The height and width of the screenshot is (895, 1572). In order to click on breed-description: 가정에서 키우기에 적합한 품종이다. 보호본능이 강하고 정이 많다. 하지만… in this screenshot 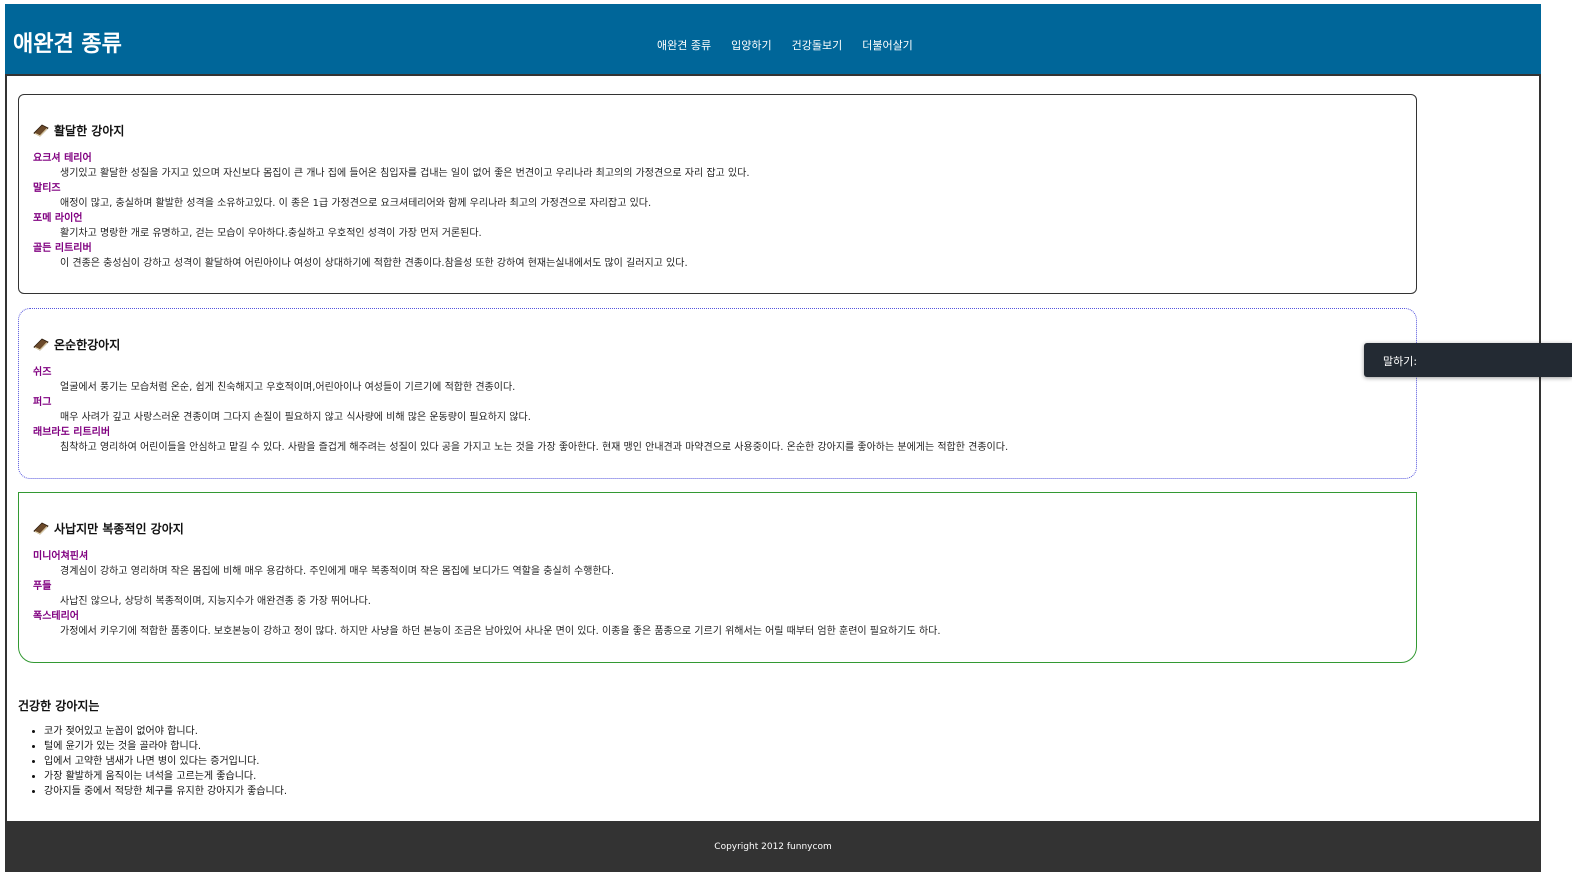, I will do `click(500, 631)`.